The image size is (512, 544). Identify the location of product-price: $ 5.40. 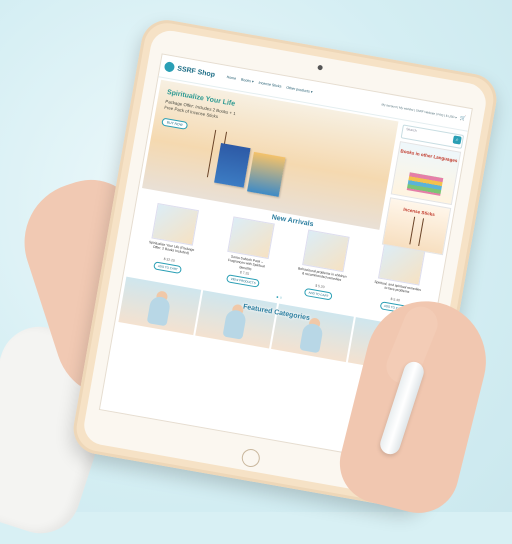
(395, 299).